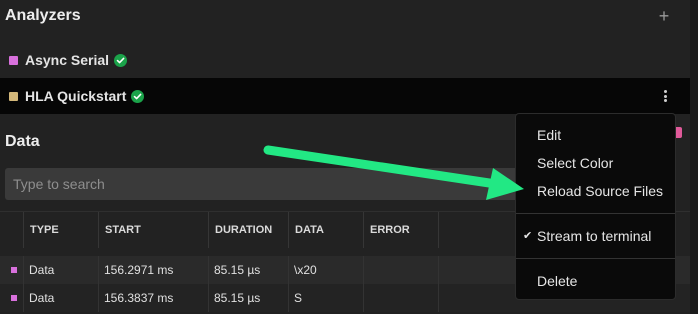 The width and height of the screenshot is (698, 314). Describe the element at coordinates (325, 298) in the screenshot. I see `cell-data: S` at that location.